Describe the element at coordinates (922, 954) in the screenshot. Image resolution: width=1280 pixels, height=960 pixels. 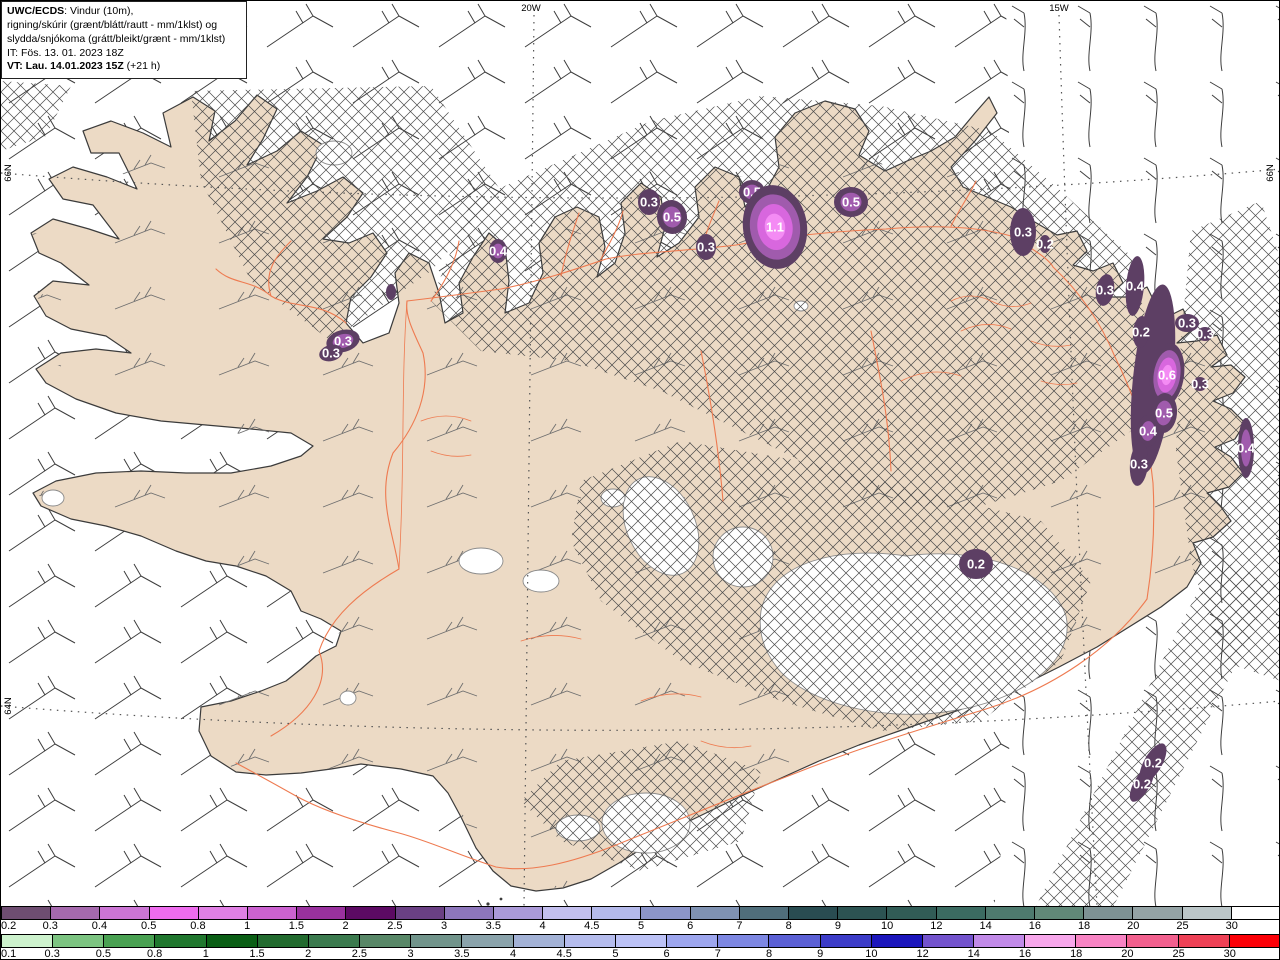
I see `rain-scale-tick-label: 12` at that location.